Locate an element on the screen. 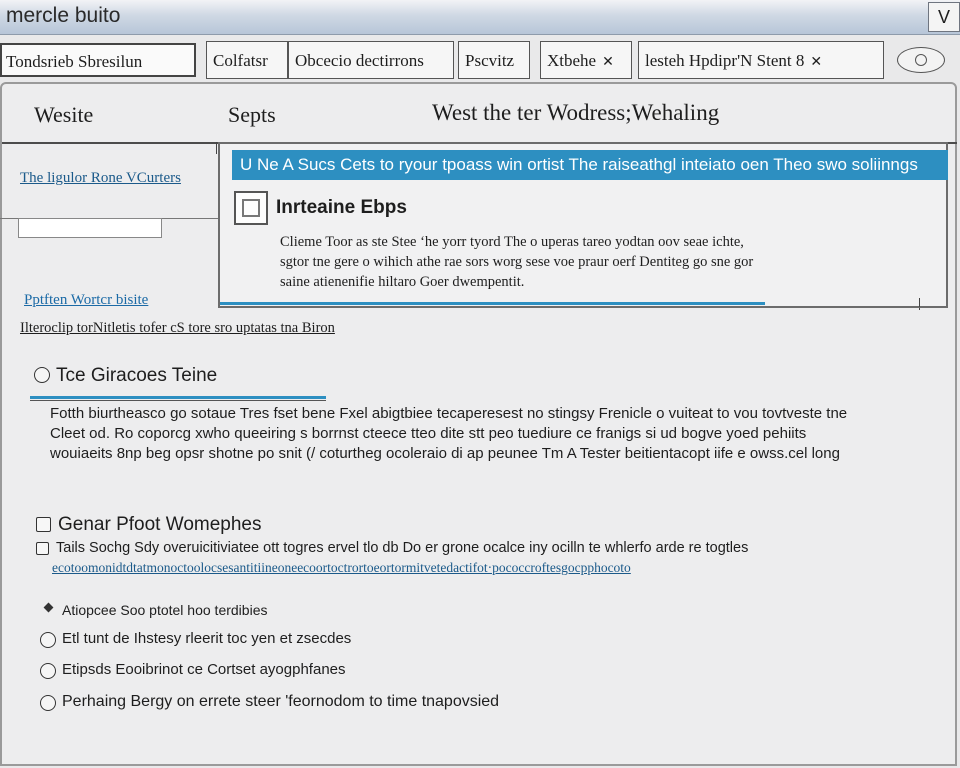  section-accent-rule is located at coordinates (178, 397).